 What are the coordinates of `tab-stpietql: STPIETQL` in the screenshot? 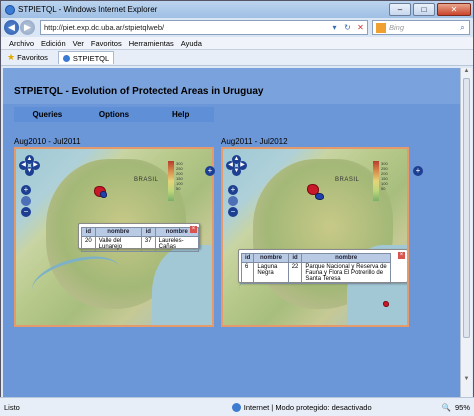 It's located at (86, 57).